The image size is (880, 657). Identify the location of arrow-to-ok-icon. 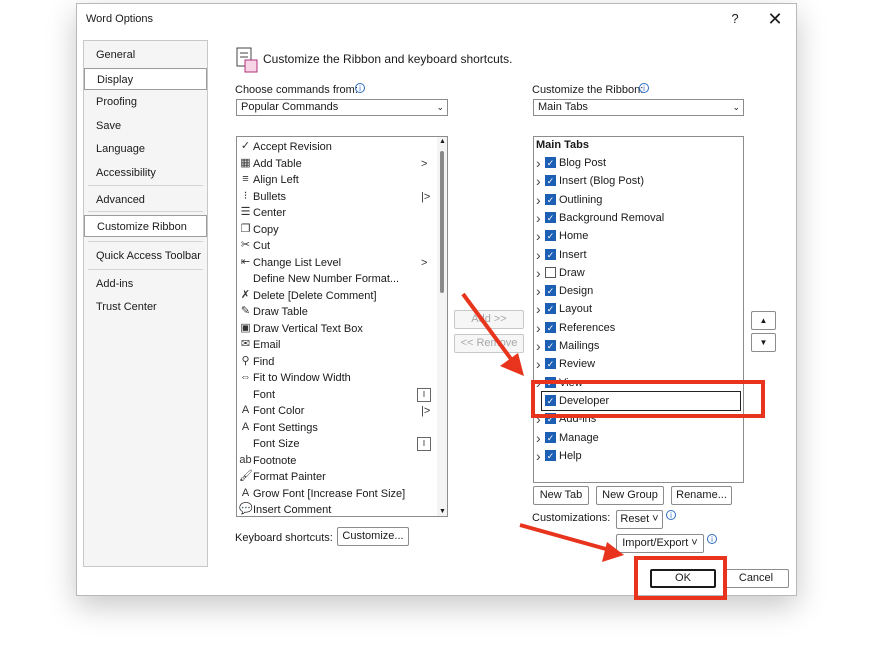
(563, 537).